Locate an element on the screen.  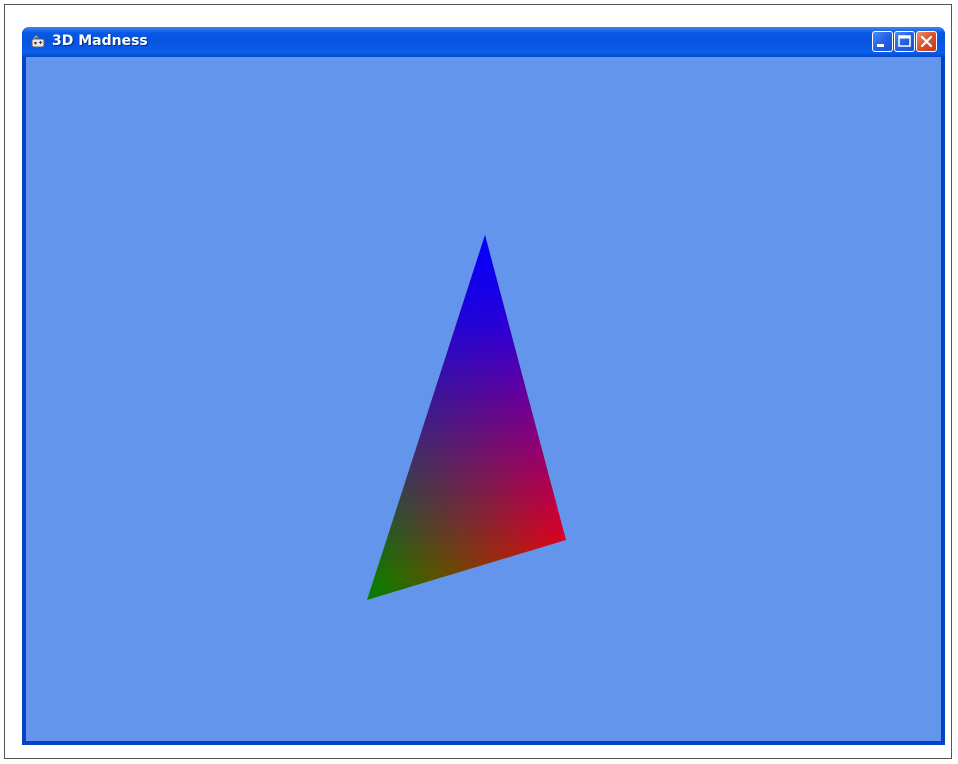
window-title: 3D Madness is located at coordinates (100, 41).